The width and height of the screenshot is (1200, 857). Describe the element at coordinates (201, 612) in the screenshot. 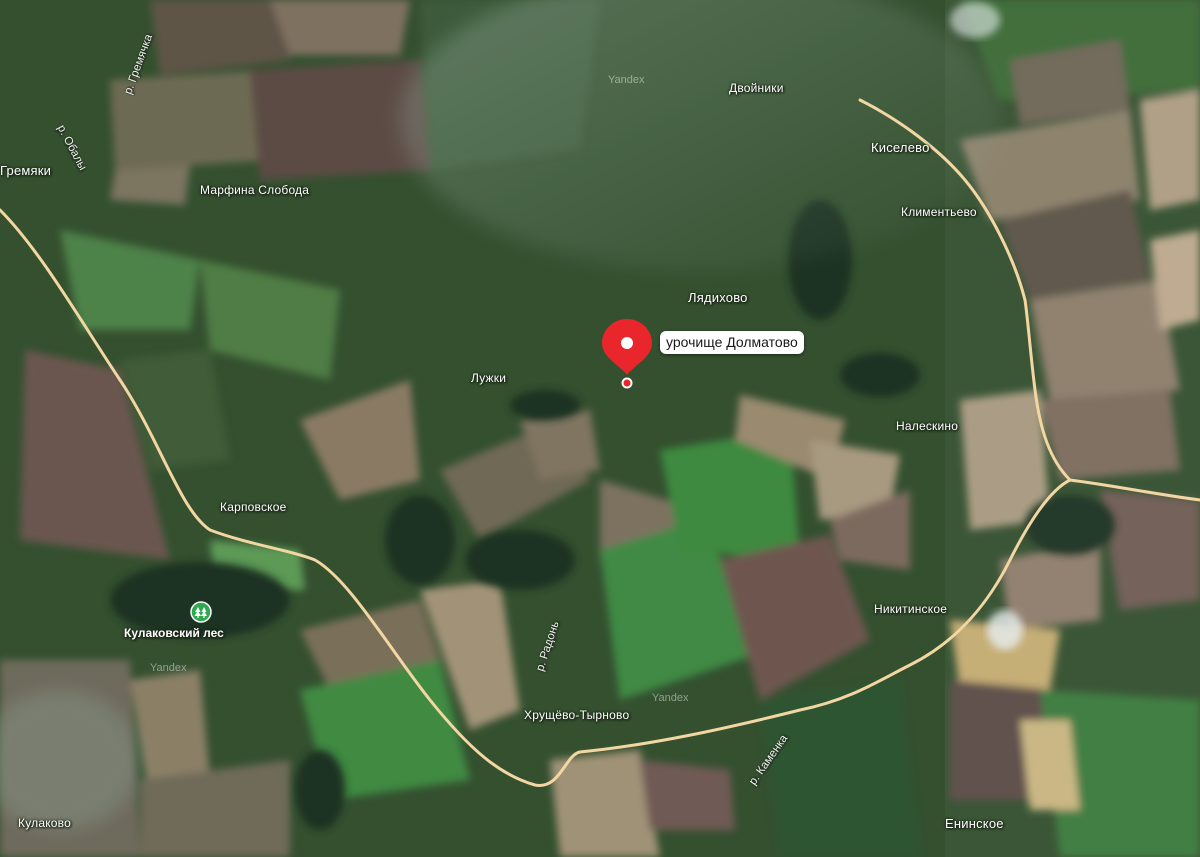

I see `park-tree-icon` at that location.